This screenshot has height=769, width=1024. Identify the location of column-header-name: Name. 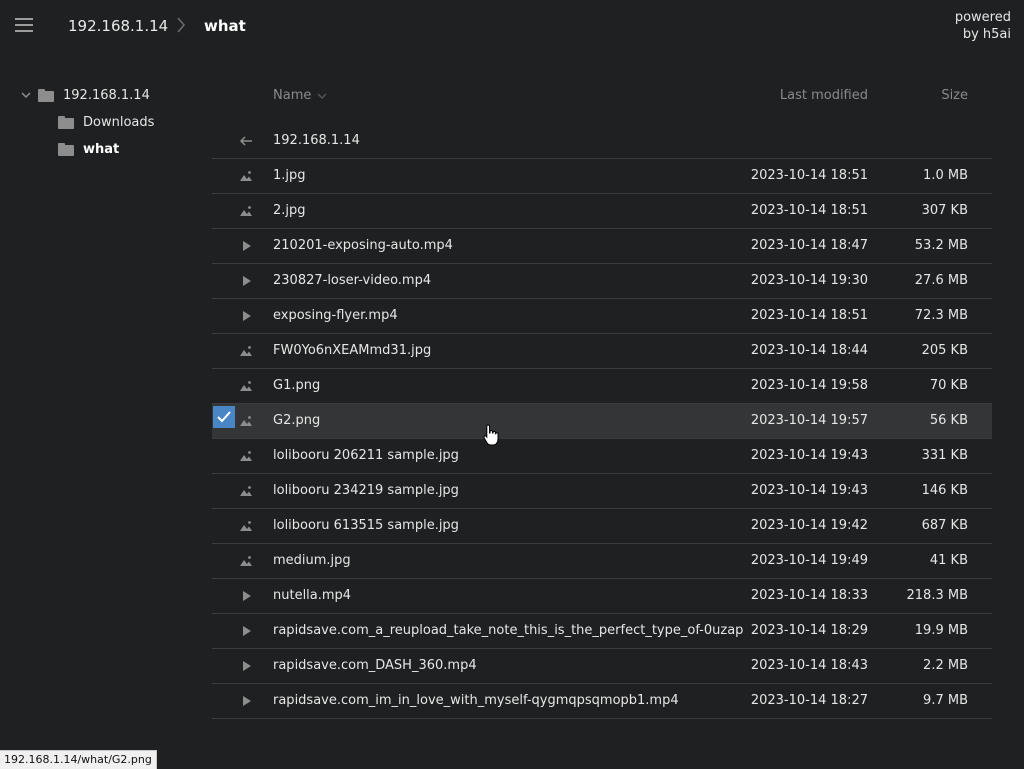
(300, 95).